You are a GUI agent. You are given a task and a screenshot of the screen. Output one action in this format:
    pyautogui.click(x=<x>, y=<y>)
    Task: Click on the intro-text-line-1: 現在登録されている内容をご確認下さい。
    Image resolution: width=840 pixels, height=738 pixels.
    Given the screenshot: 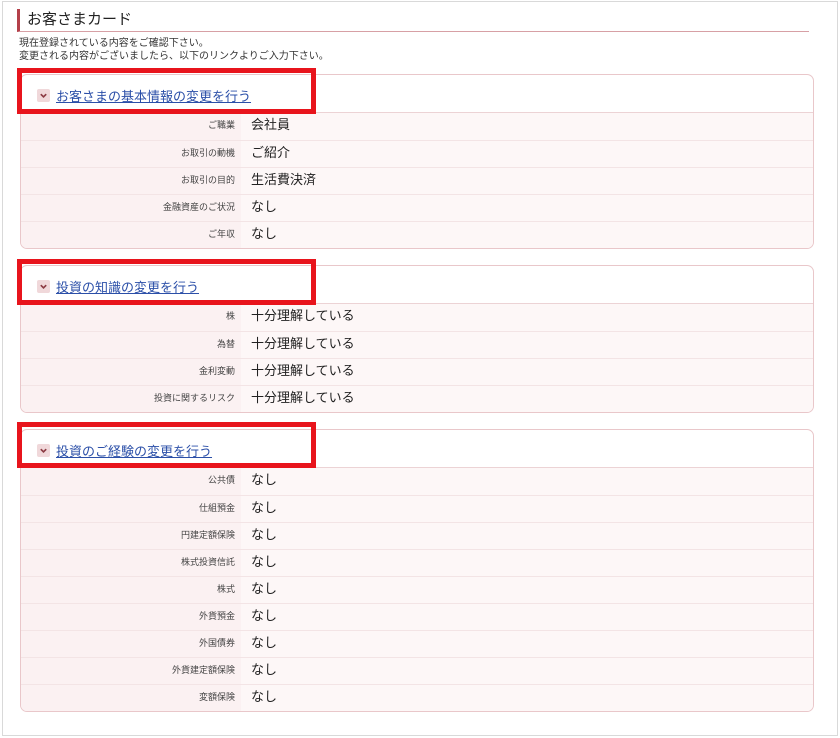 What is the action you would take?
    pyautogui.click(x=114, y=43)
    